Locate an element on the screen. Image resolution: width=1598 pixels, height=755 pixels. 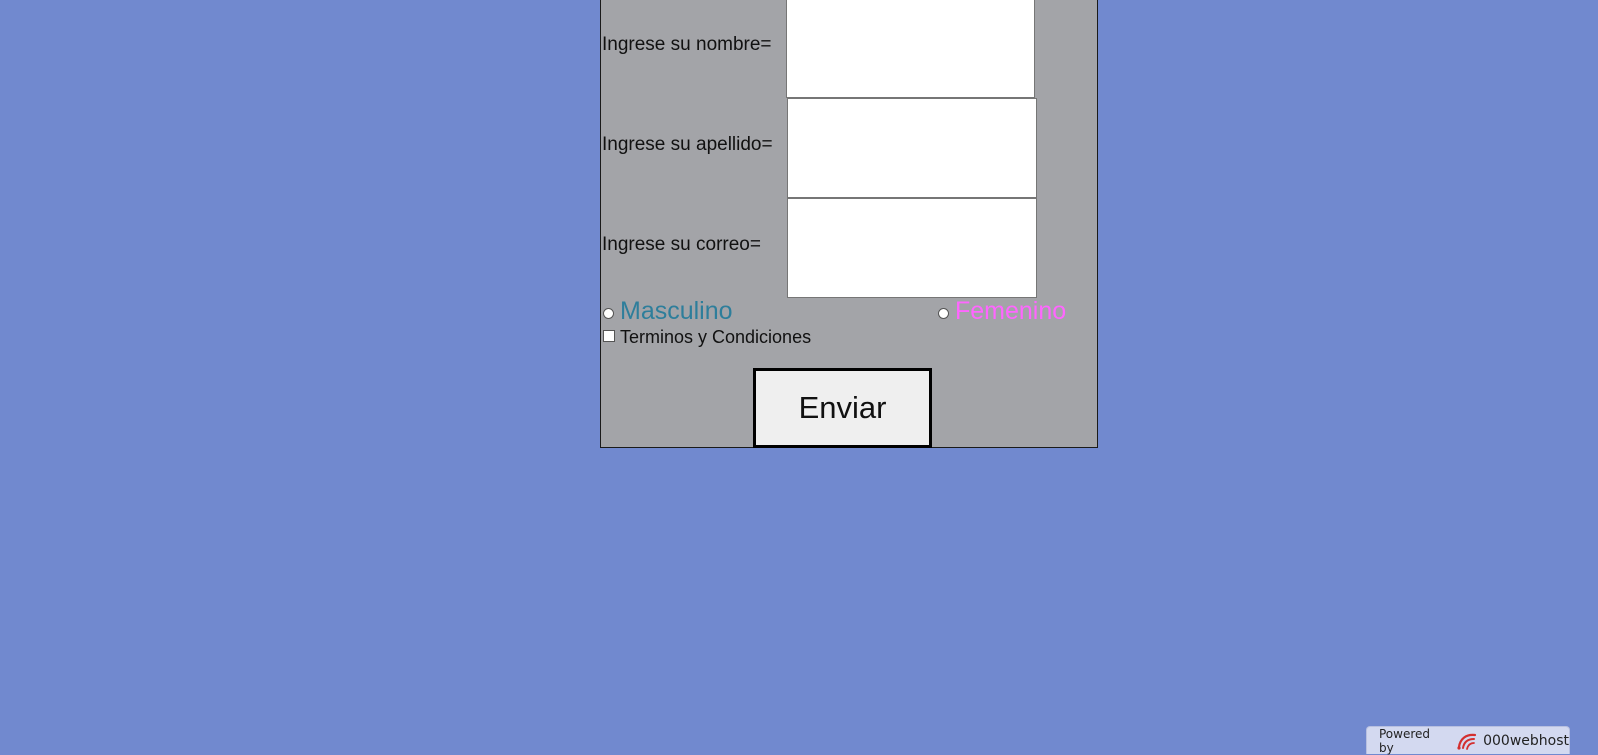
000webhost-logo-icon is located at coordinates (1467, 741).